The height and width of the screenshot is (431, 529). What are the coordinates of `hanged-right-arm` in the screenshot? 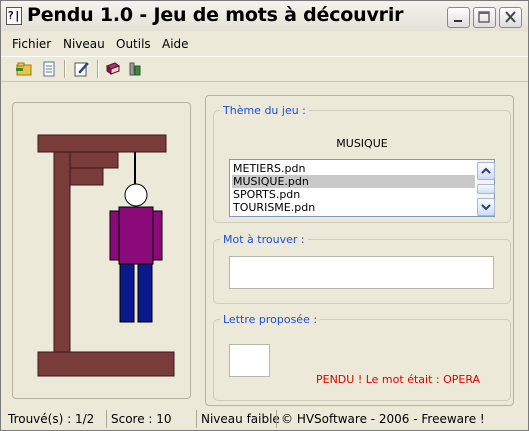 It's located at (157, 235).